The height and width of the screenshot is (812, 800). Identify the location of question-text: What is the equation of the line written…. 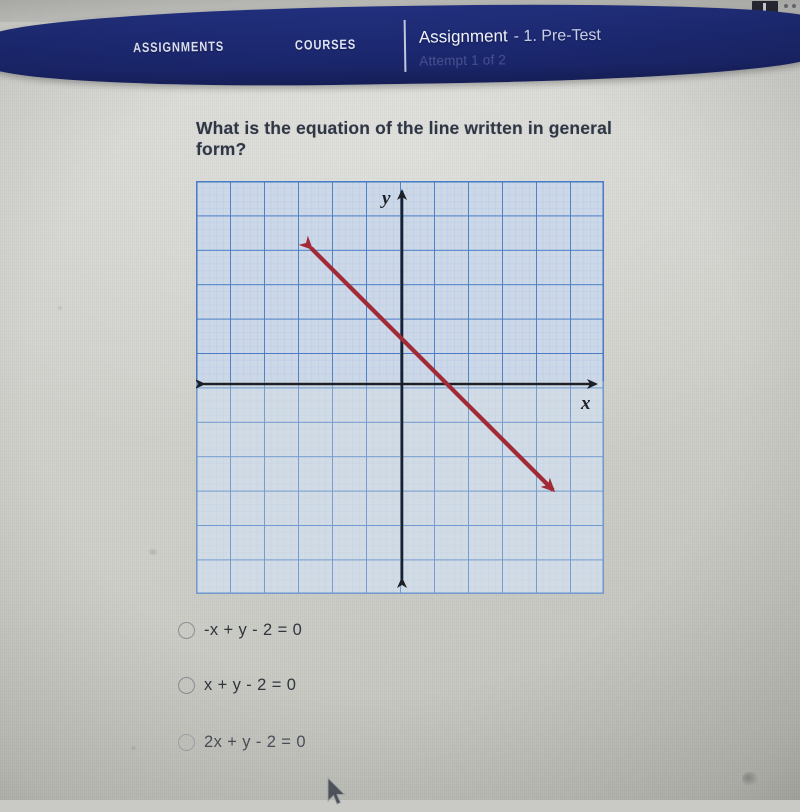
(404, 138).